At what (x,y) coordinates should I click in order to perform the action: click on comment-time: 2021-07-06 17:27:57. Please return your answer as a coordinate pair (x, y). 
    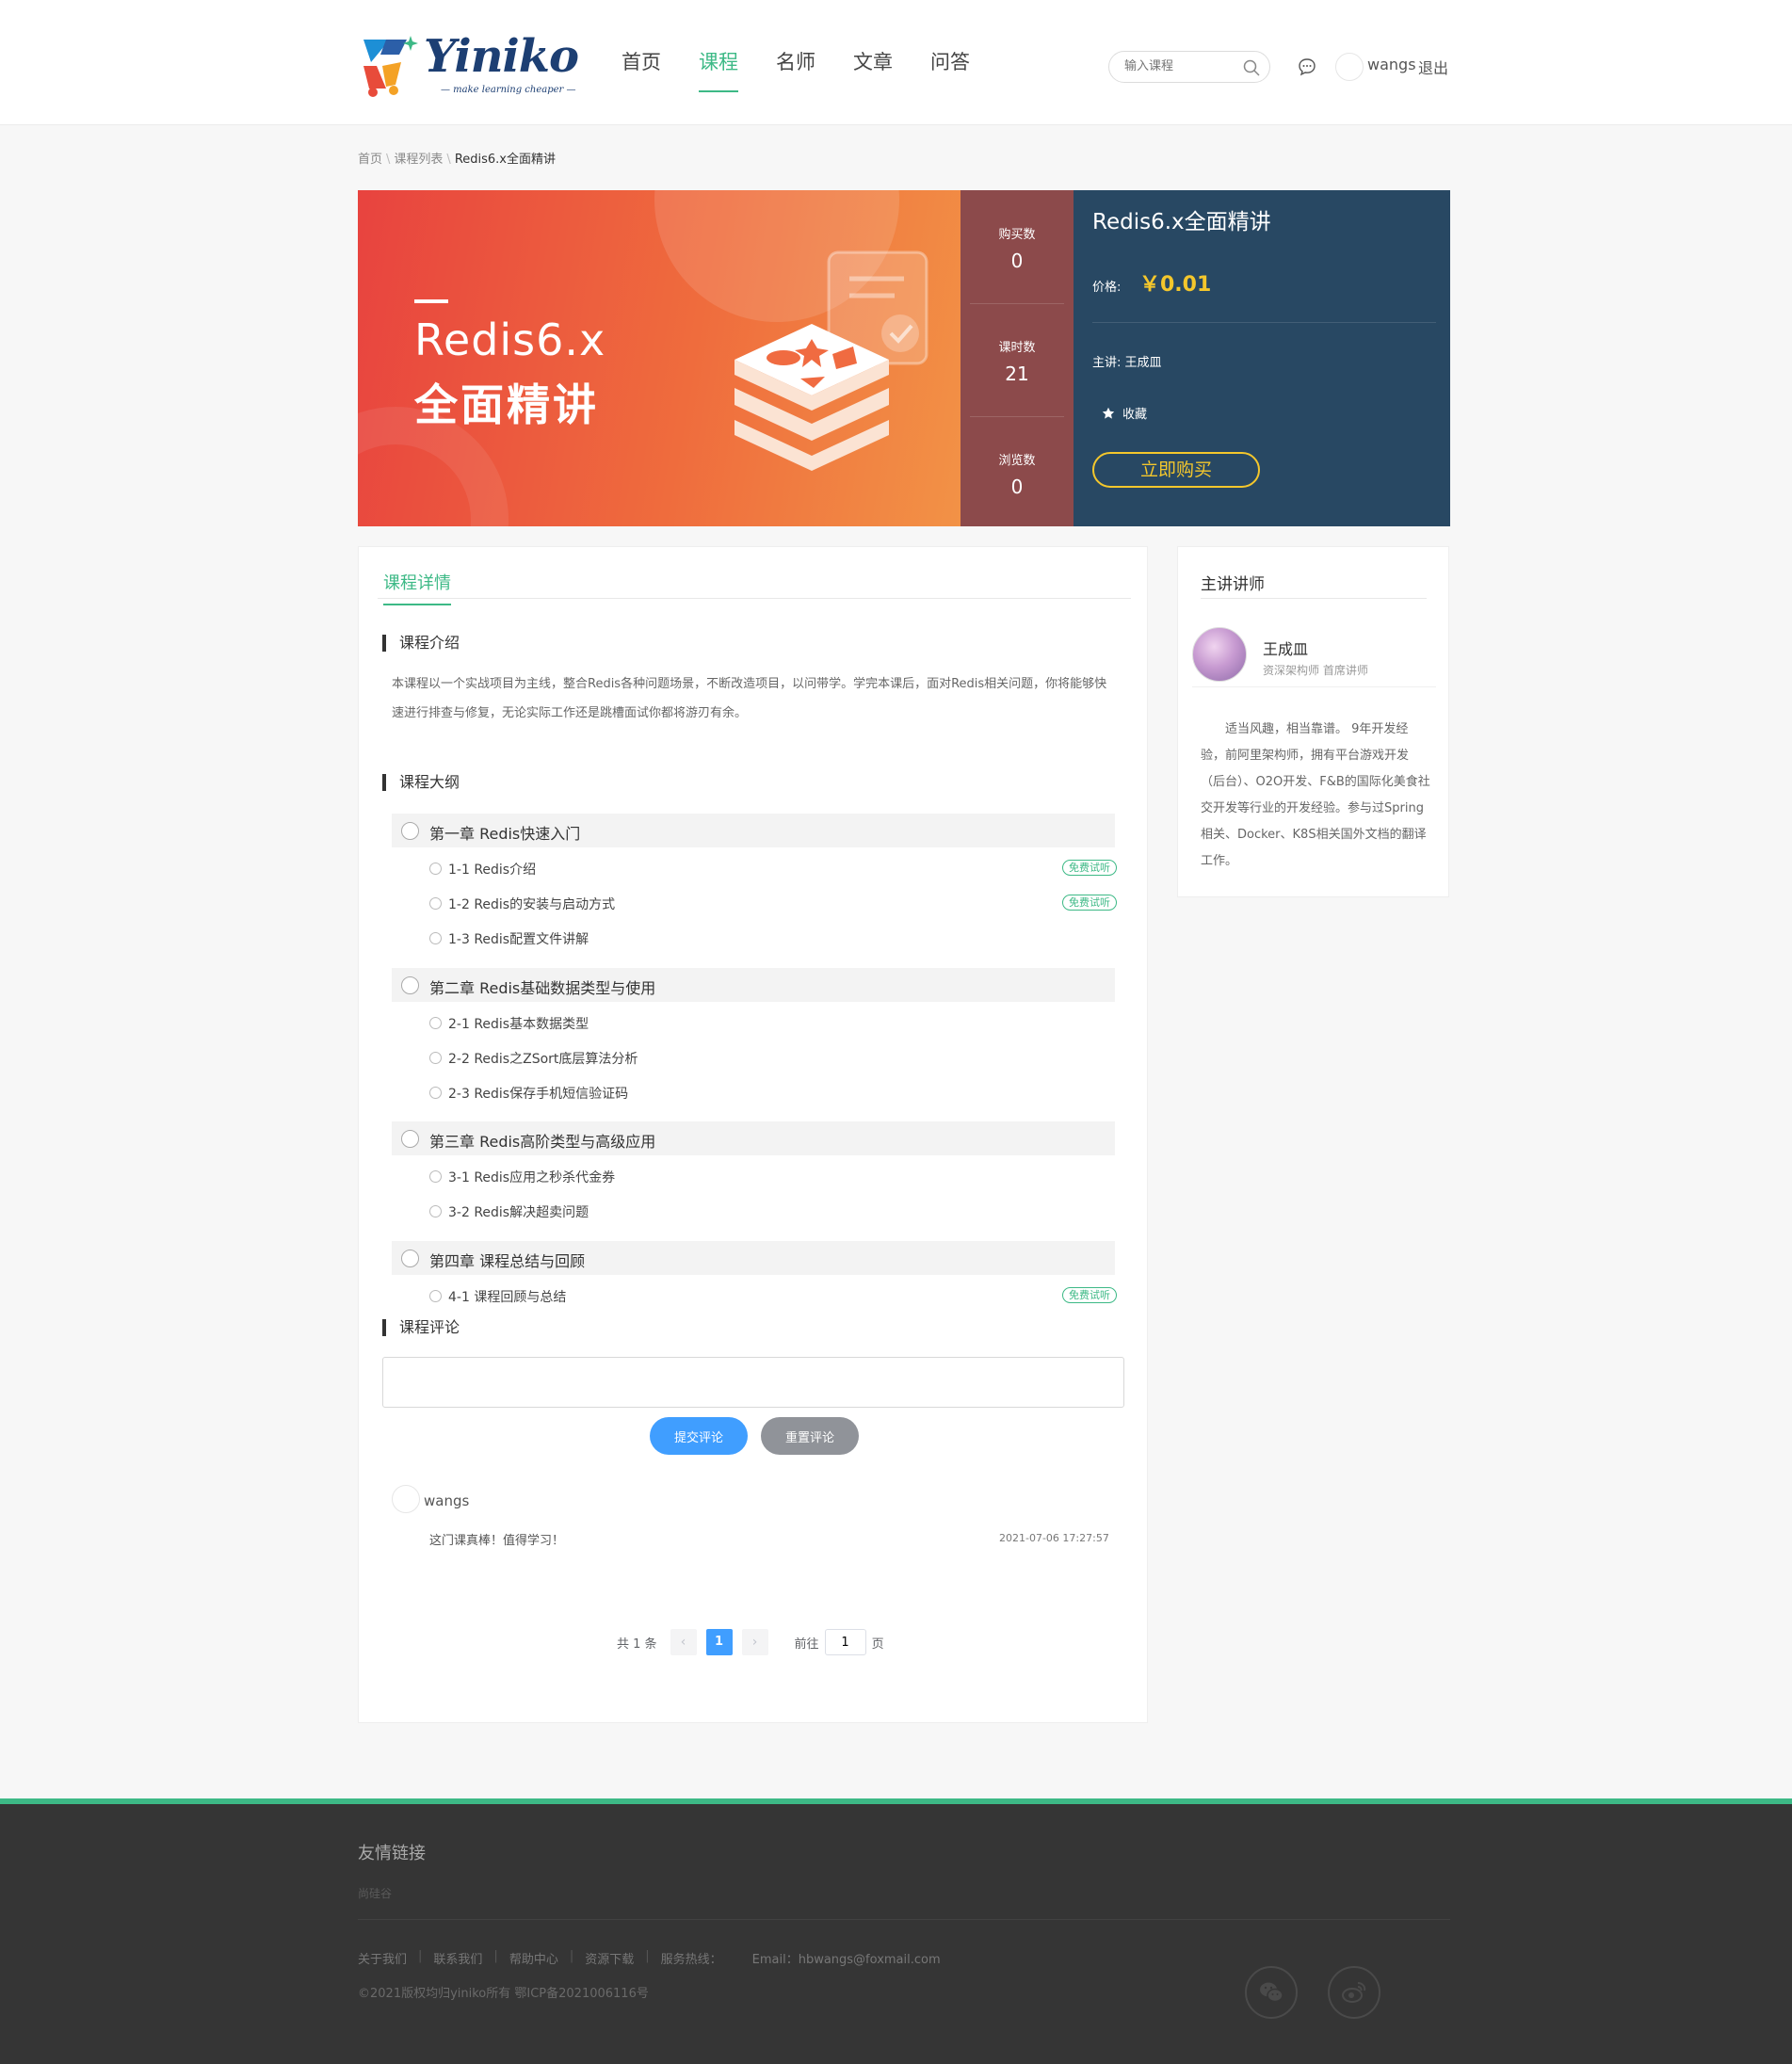
    Looking at the image, I should click on (1054, 1538).